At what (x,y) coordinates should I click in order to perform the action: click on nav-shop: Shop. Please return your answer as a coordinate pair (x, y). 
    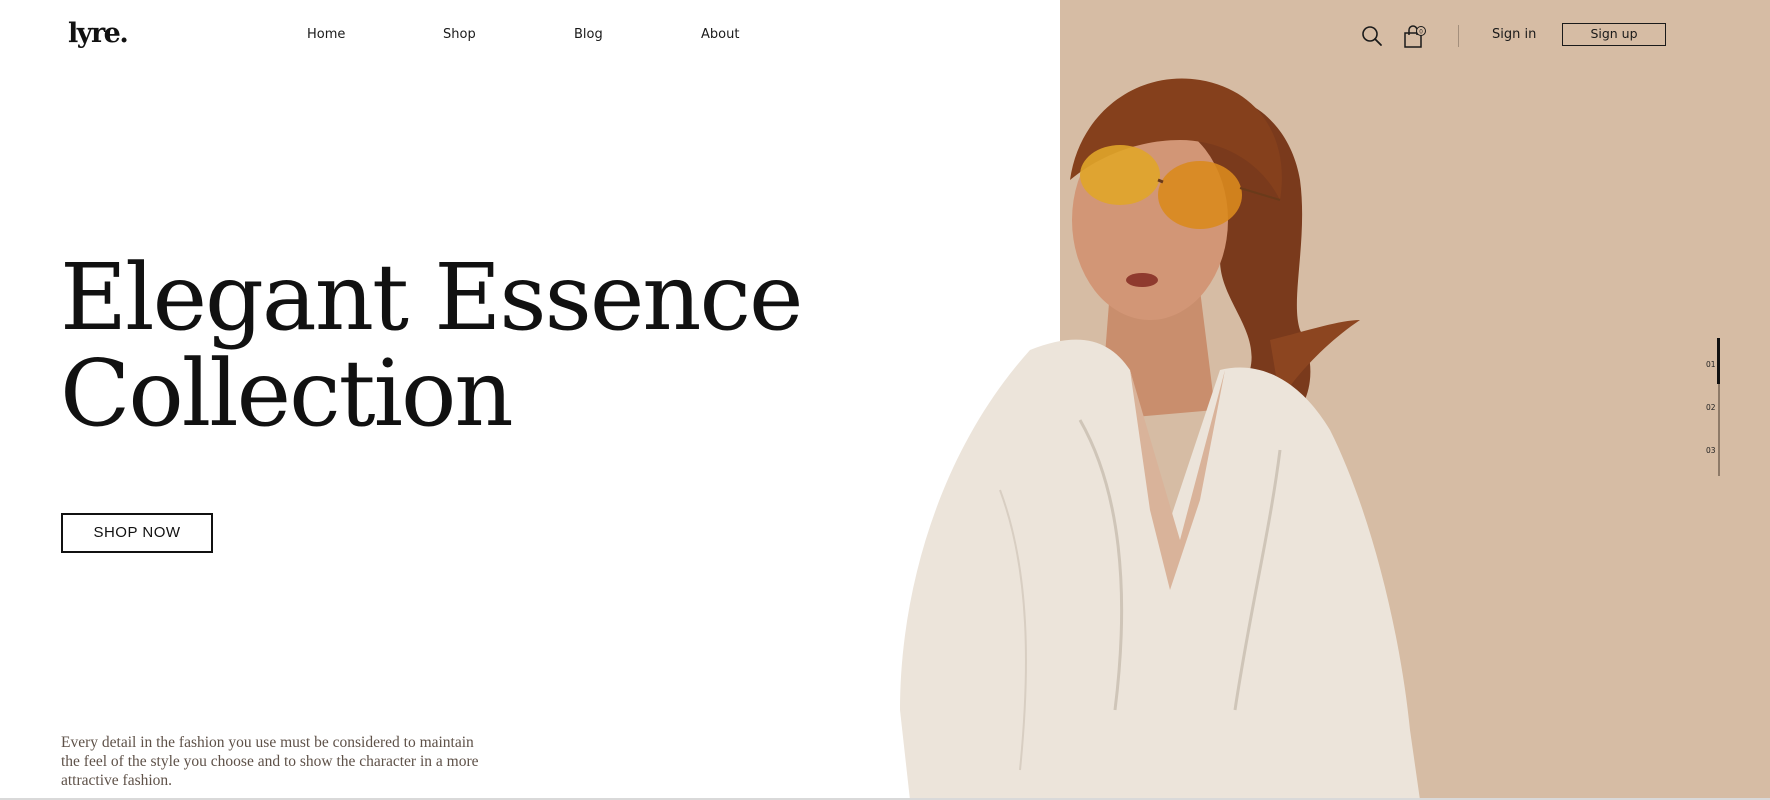
    Looking at the image, I should click on (459, 34).